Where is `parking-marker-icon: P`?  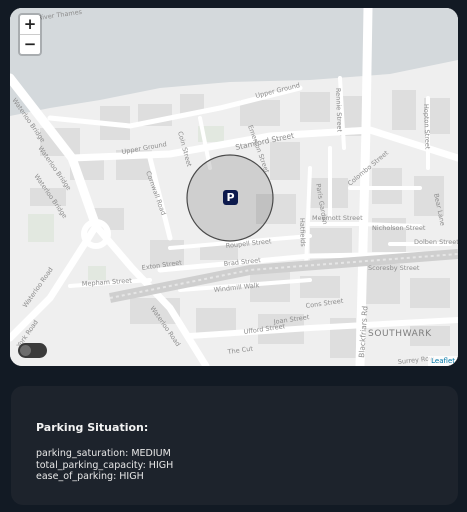 parking-marker-icon: P is located at coordinates (230, 197).